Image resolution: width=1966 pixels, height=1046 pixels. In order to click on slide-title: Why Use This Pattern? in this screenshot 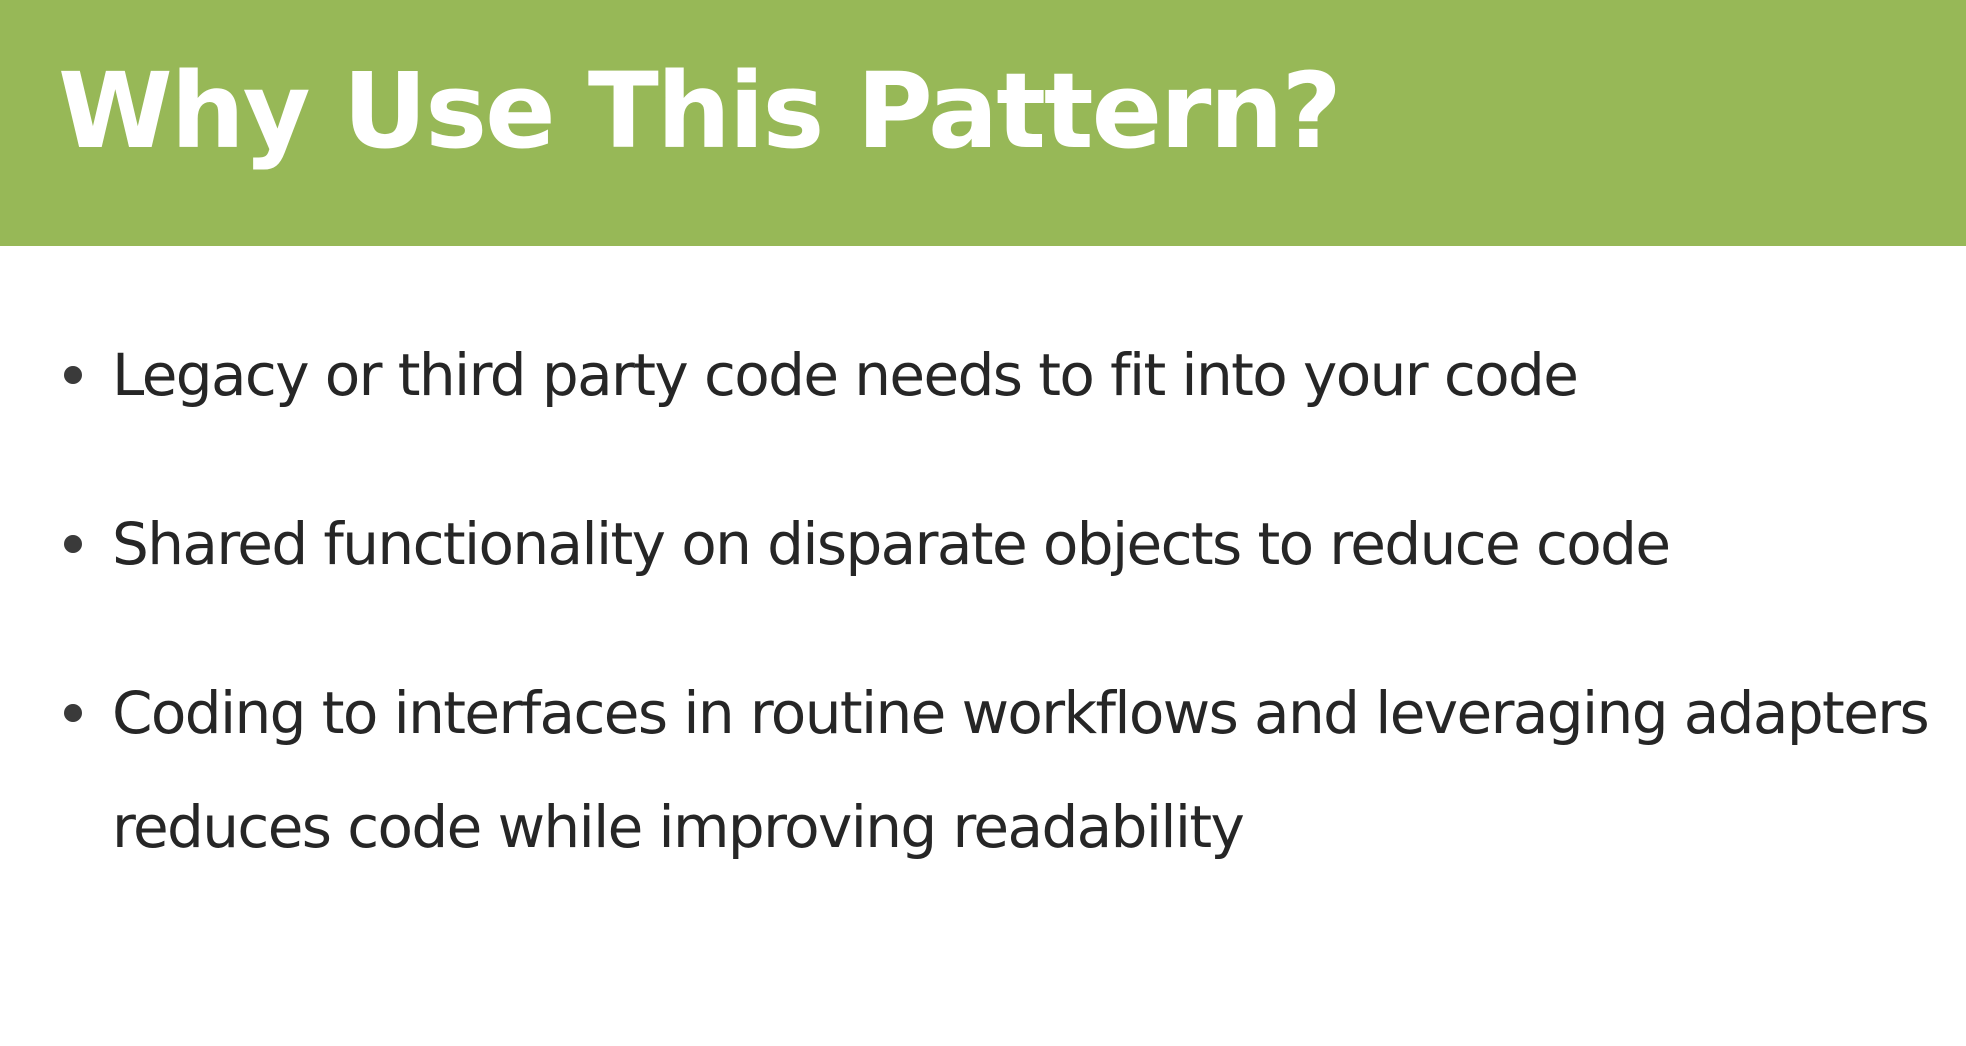, I will do `click(700, 111)`.